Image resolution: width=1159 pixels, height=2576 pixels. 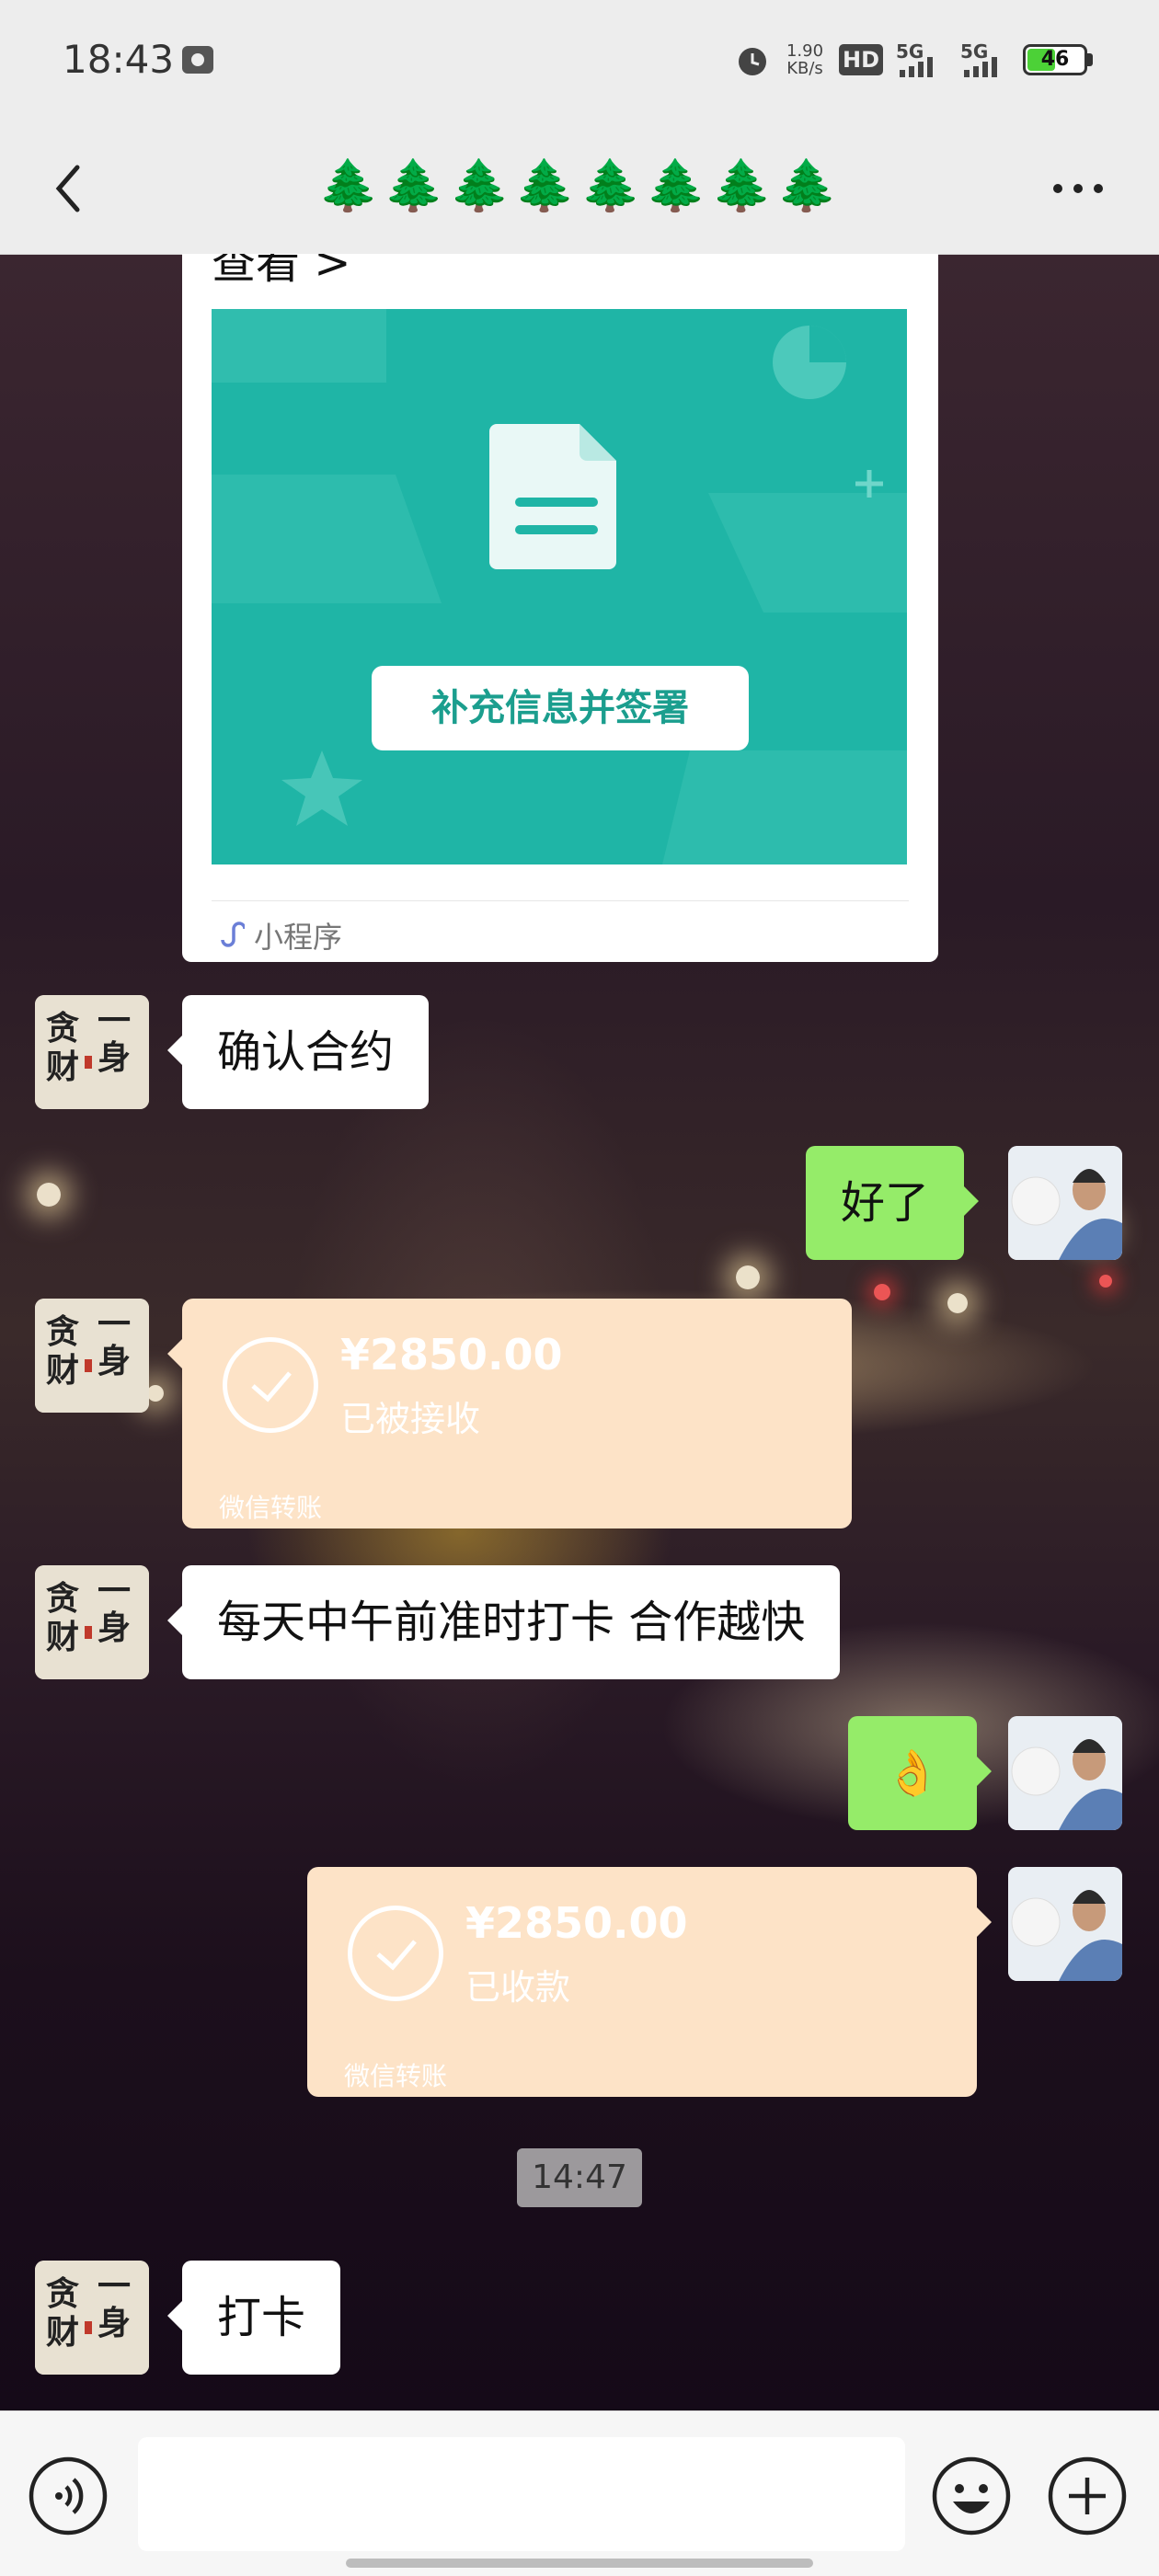 I want to click on chat-title: 🌲🌲🌲🌲🌲🌲🌲🌲, so click(x=579, y=185).